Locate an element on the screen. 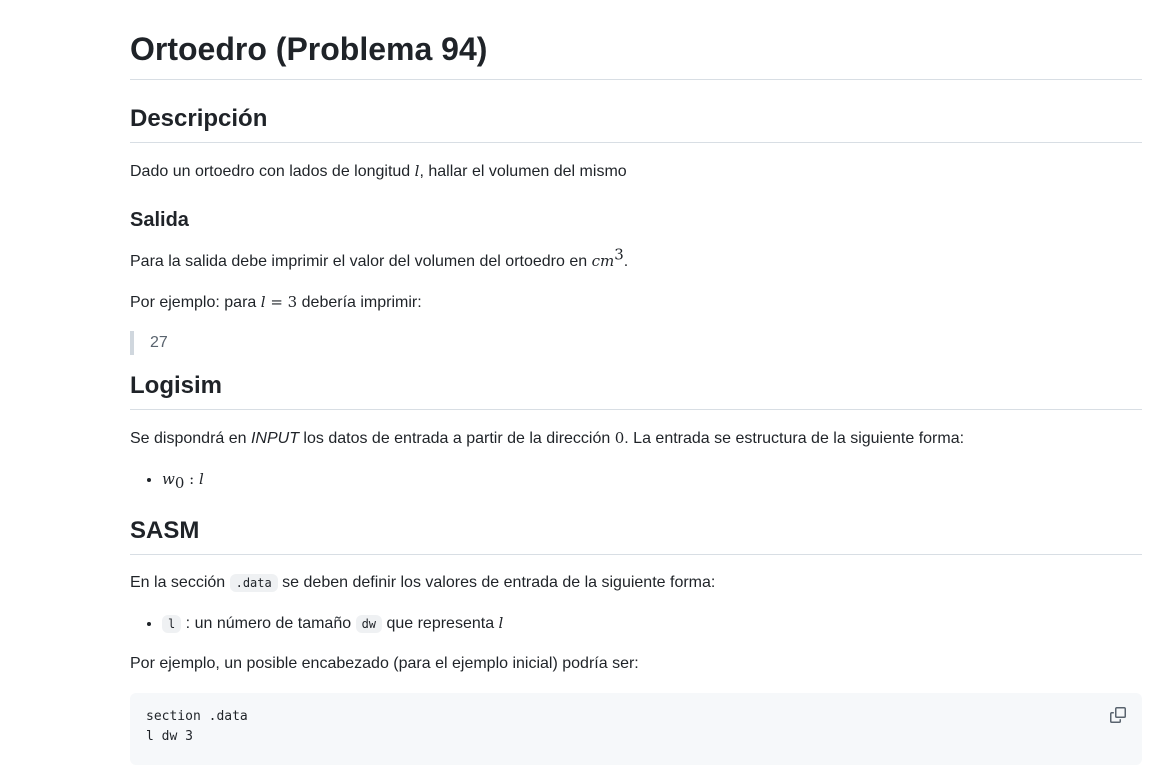 The height and width of the screenshot is (769, 1149). section-heading-descripcion: Descripción is located at coordinates (636, 123).